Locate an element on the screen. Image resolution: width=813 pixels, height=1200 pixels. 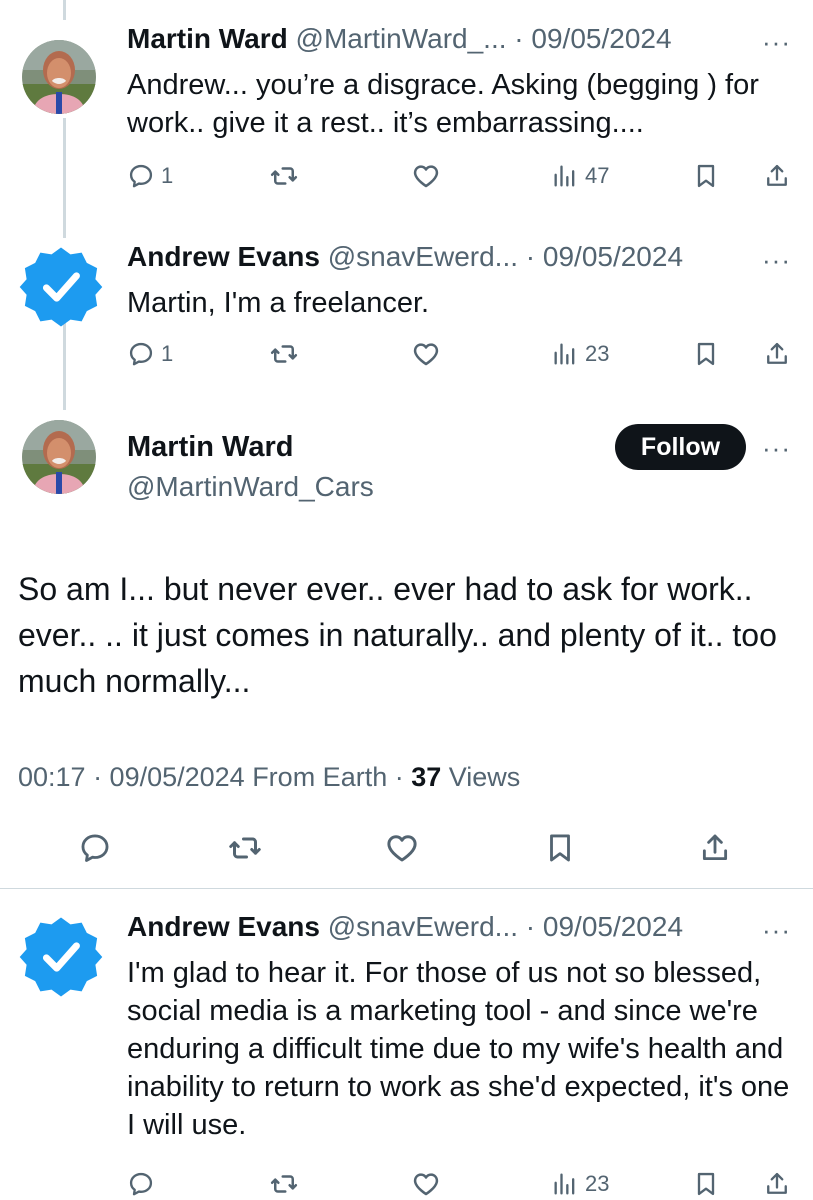
tweet-actions: 1 47 is located at coordinates (462, 176).